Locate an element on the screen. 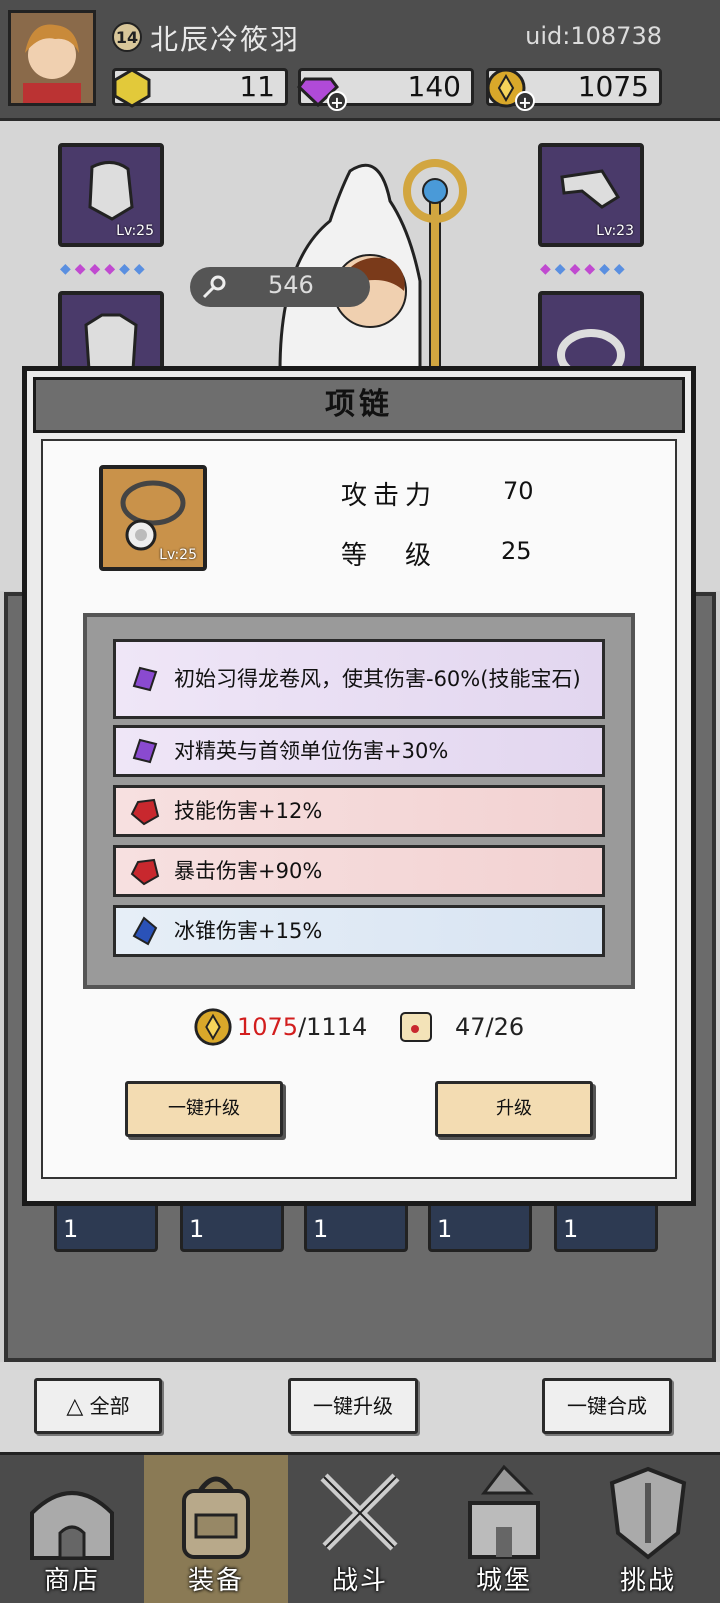 The height and width of the screenshot is (1603, 720). stat-level-label: 等 级 is located at coordinates (389, 556).